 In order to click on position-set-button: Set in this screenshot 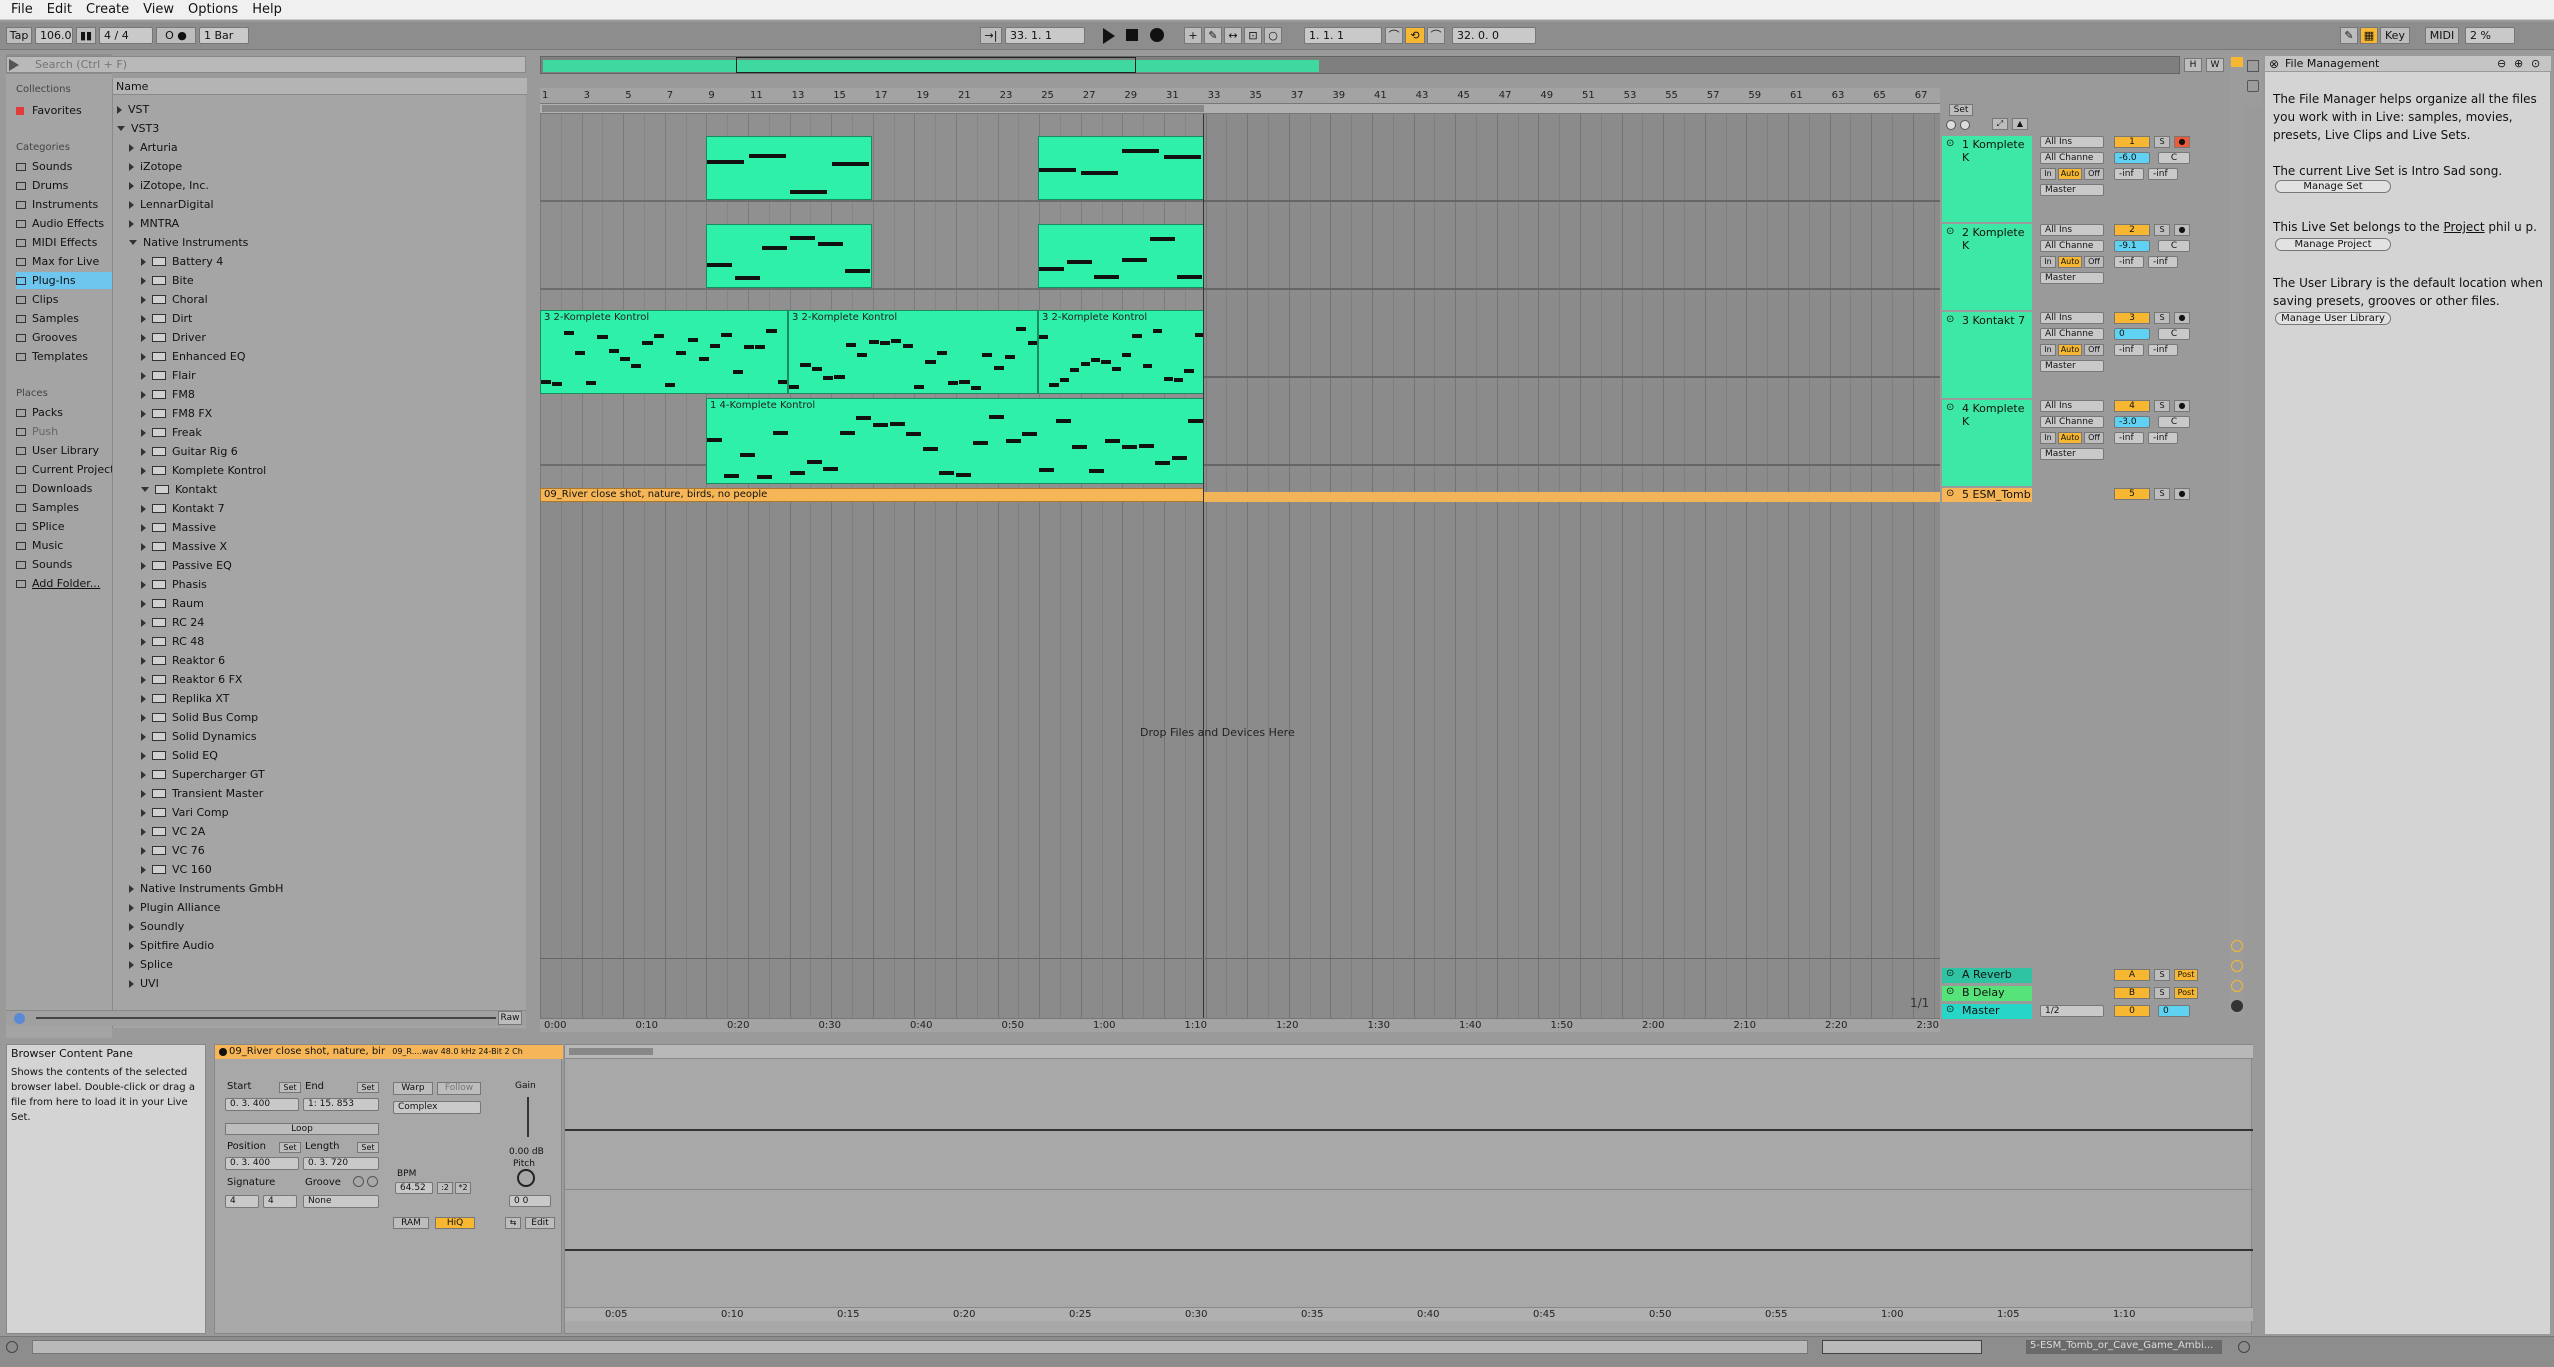, I will do `click(290, 1147)`.